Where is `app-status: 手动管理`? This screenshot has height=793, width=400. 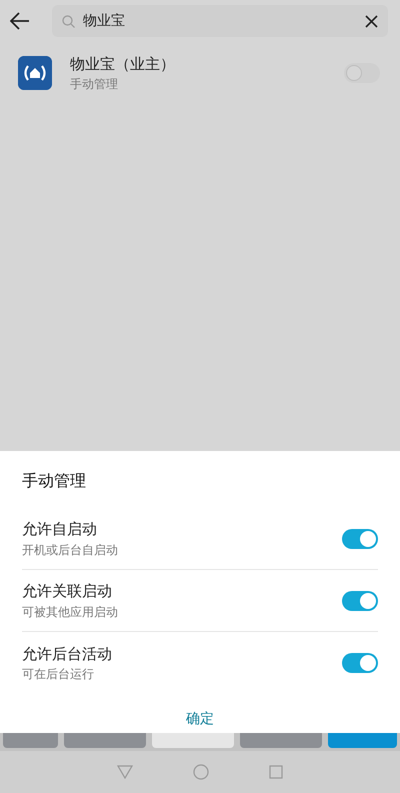 app-status: 手动管理 is located at coordinates (94, 85).